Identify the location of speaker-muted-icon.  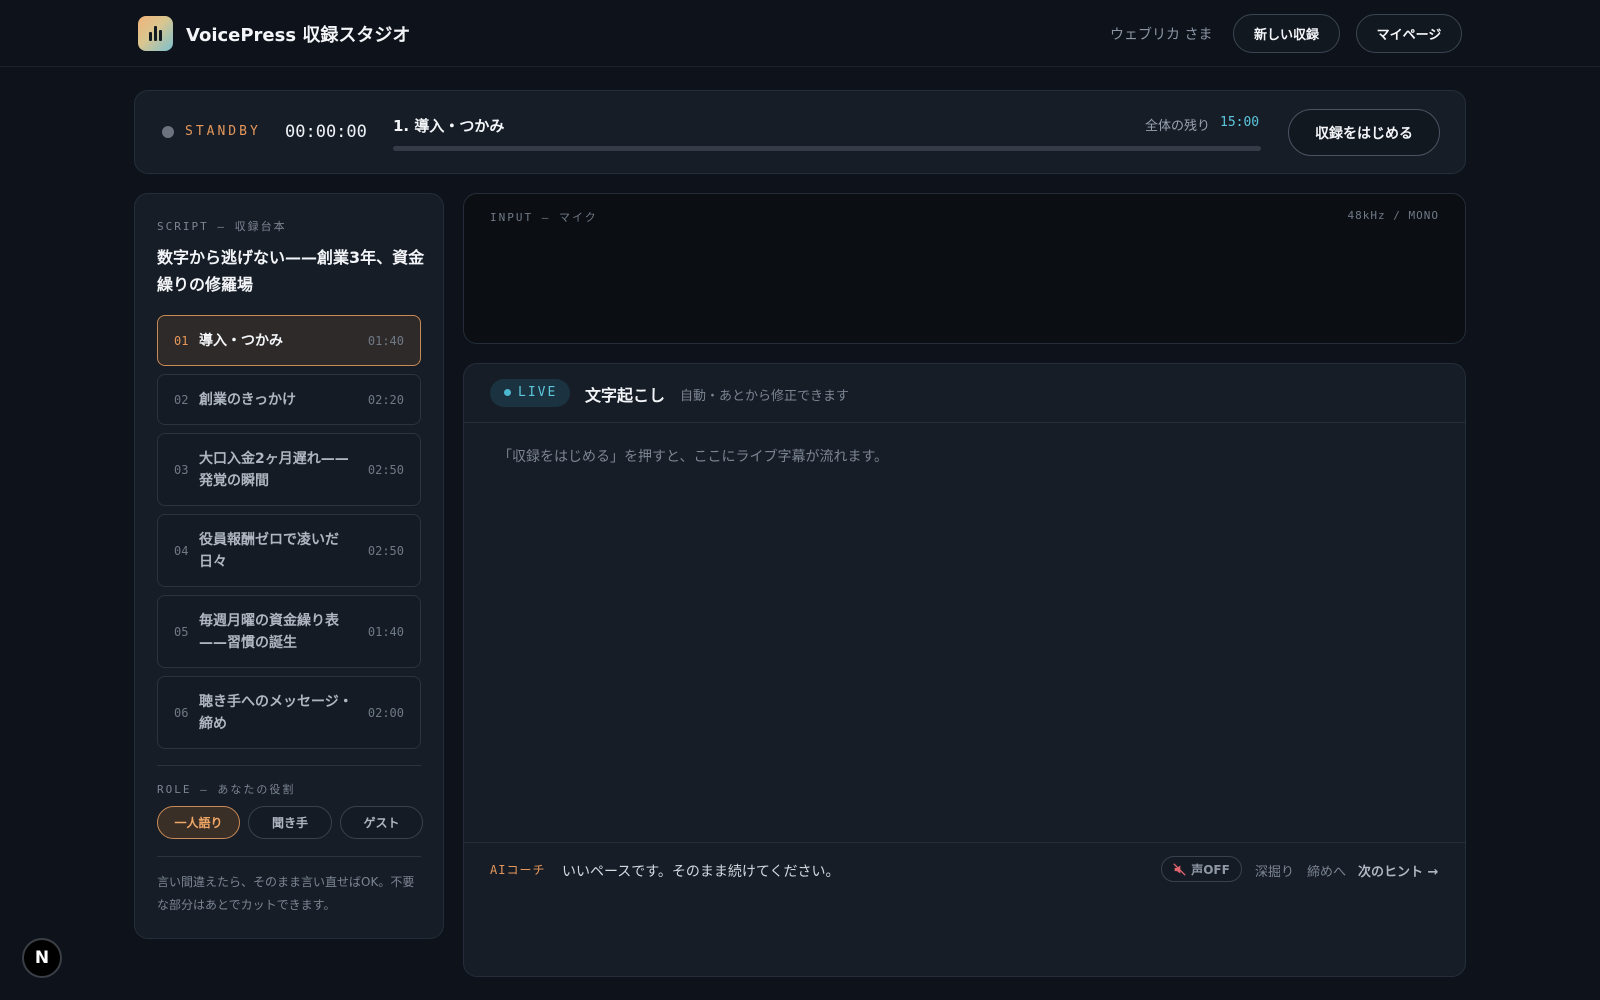
(1179, 869).